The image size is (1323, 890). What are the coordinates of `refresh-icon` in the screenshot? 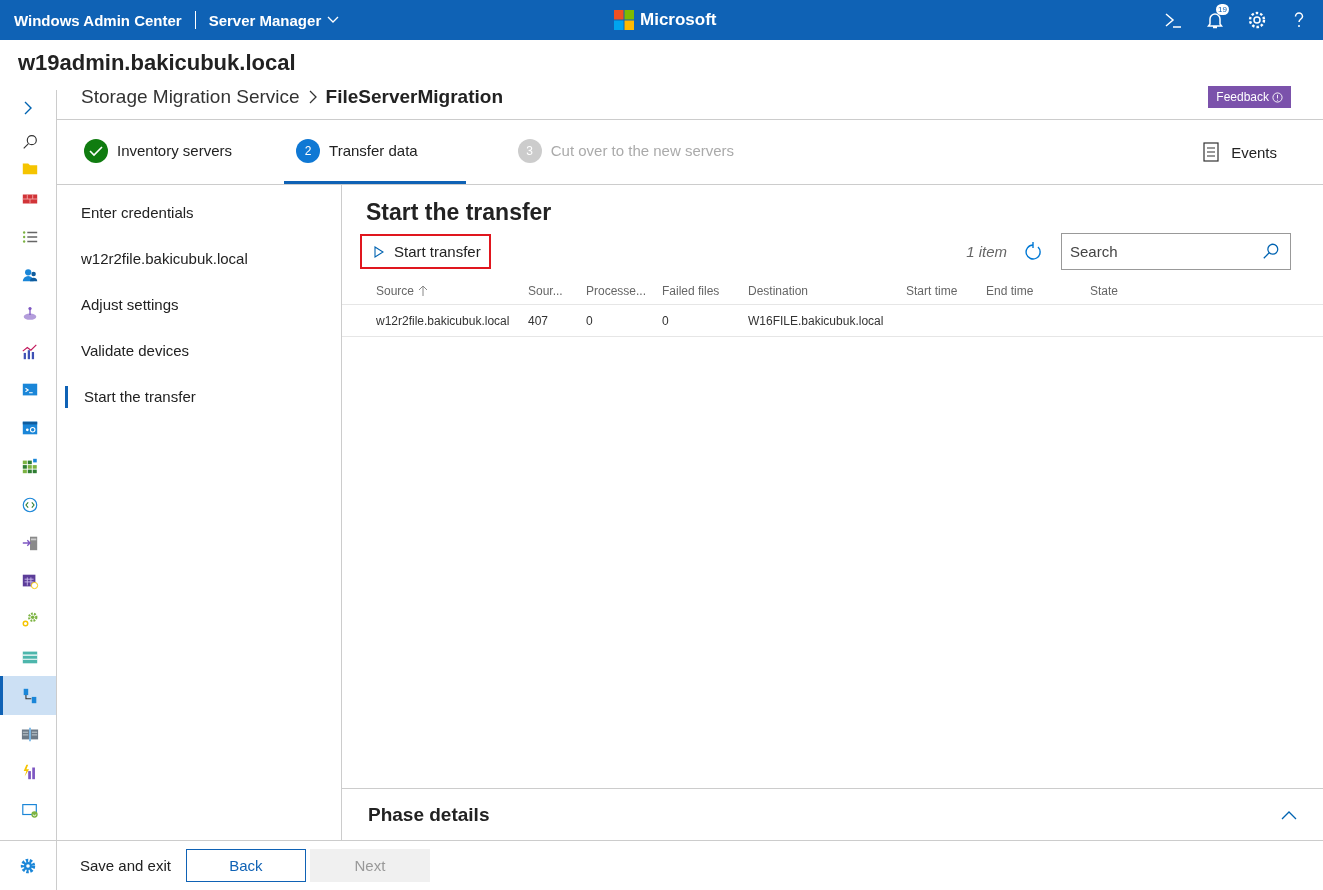 It's located at (1033, 251).